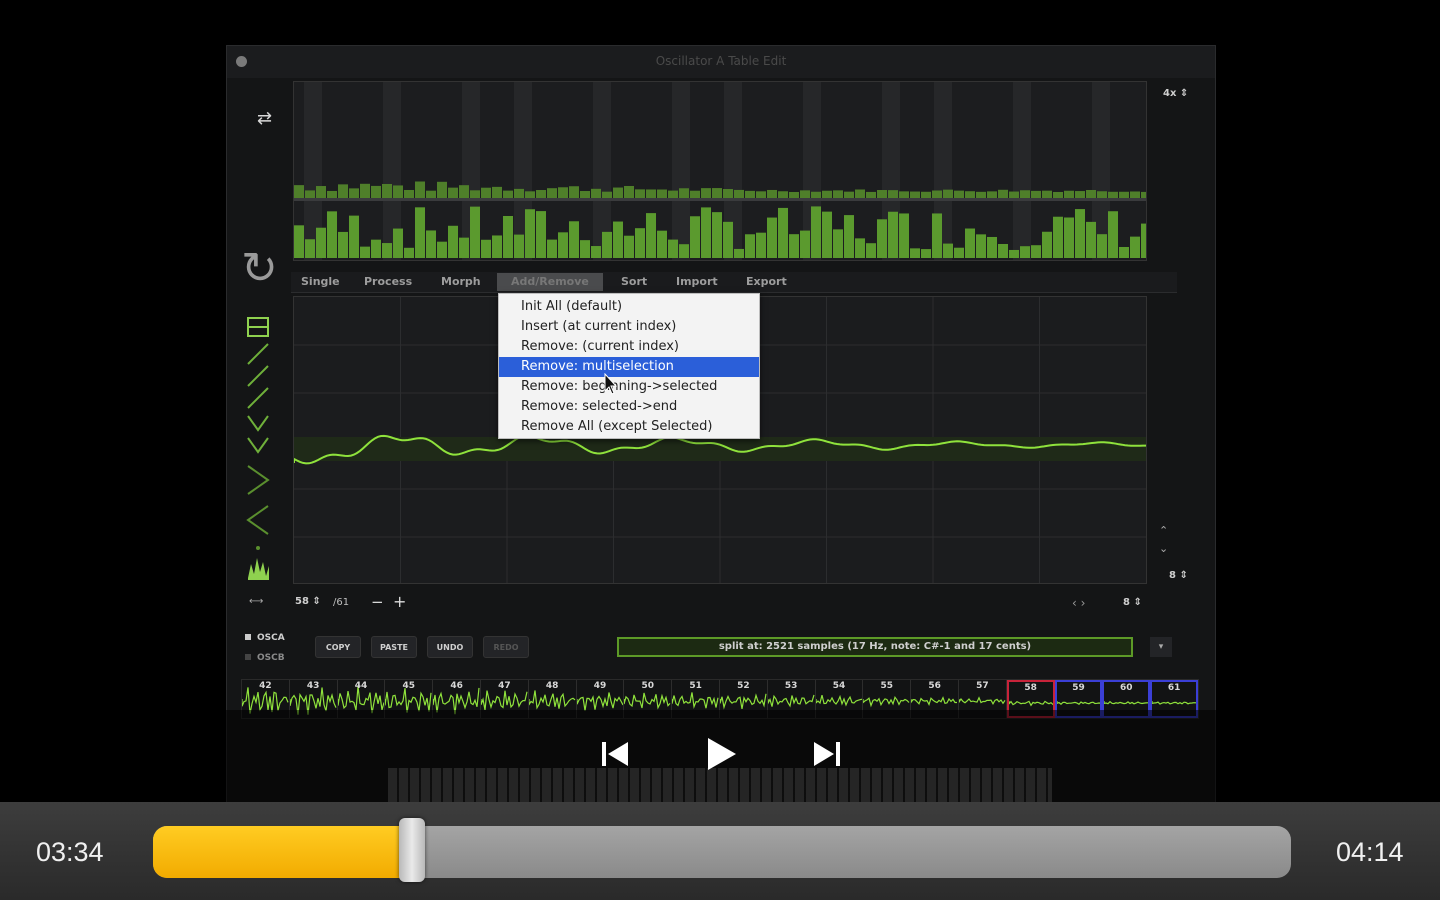  Describe the element at coordinates (265, 638) in the screenshot. I see `osc-a-toggle: OSCA` at that location.